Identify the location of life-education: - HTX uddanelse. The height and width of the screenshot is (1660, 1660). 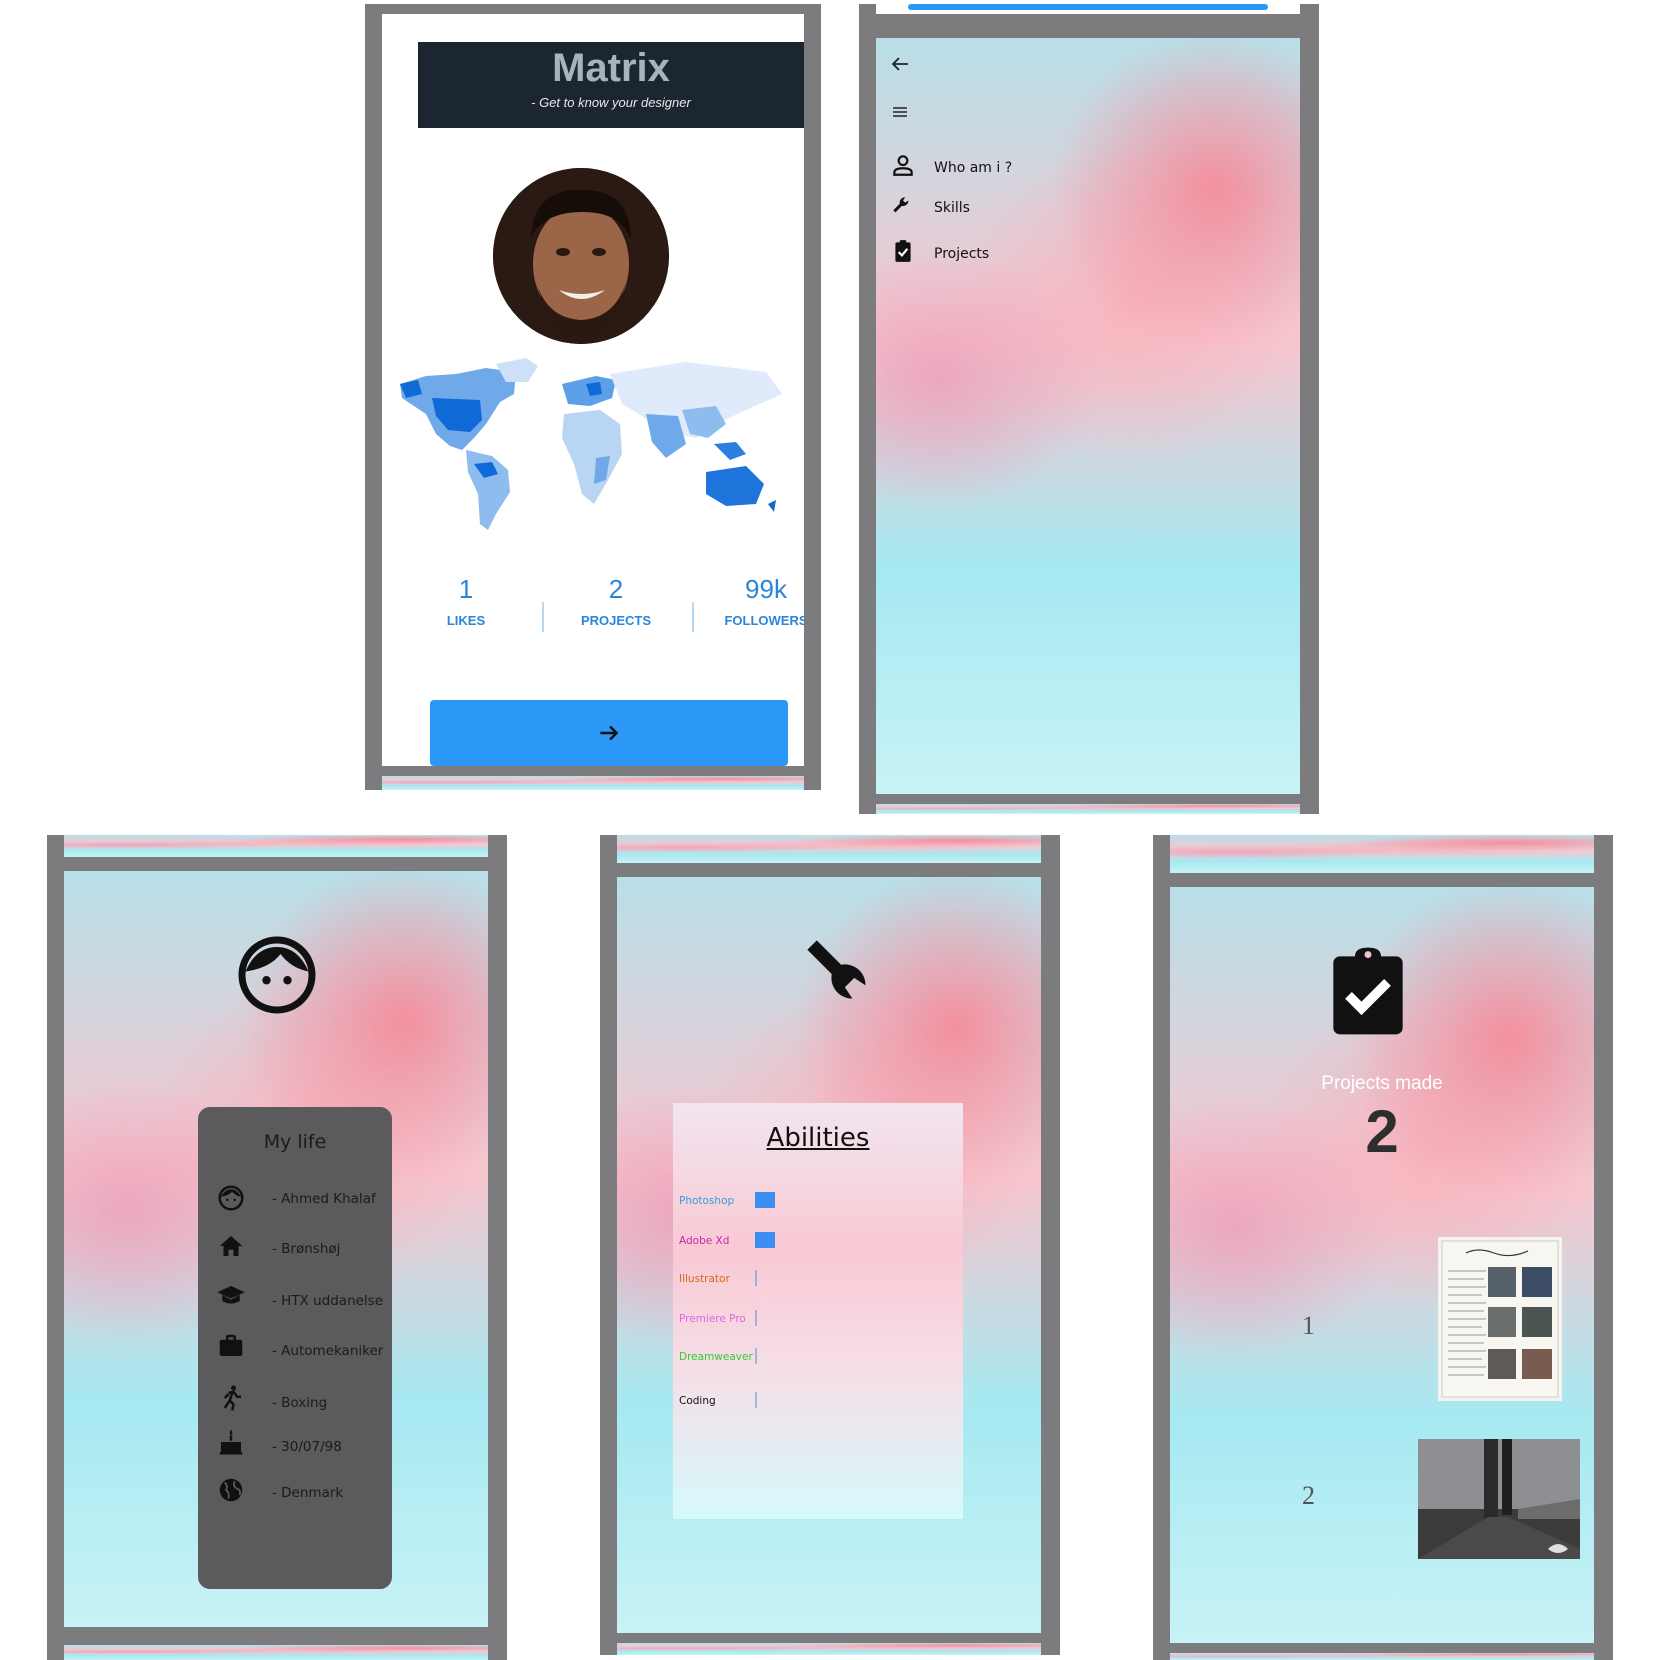
(328, 1301).